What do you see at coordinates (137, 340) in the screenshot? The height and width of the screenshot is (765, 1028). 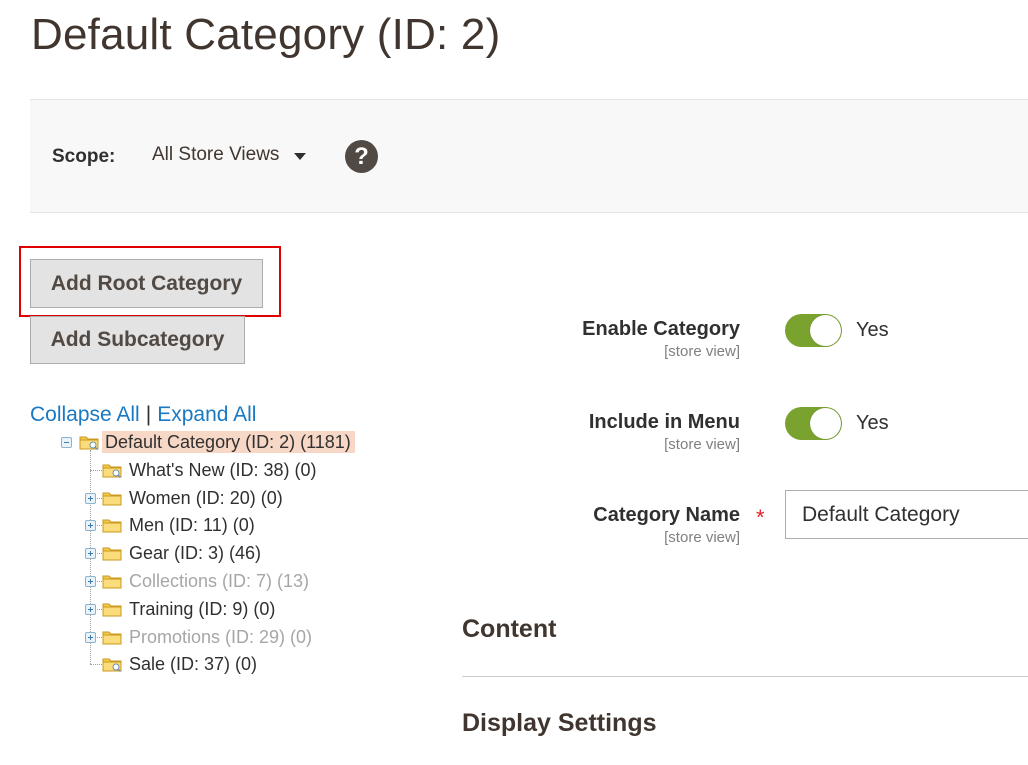 I see `add-subcategory-button: Add Subcategory` at bounding box center [137, 340].